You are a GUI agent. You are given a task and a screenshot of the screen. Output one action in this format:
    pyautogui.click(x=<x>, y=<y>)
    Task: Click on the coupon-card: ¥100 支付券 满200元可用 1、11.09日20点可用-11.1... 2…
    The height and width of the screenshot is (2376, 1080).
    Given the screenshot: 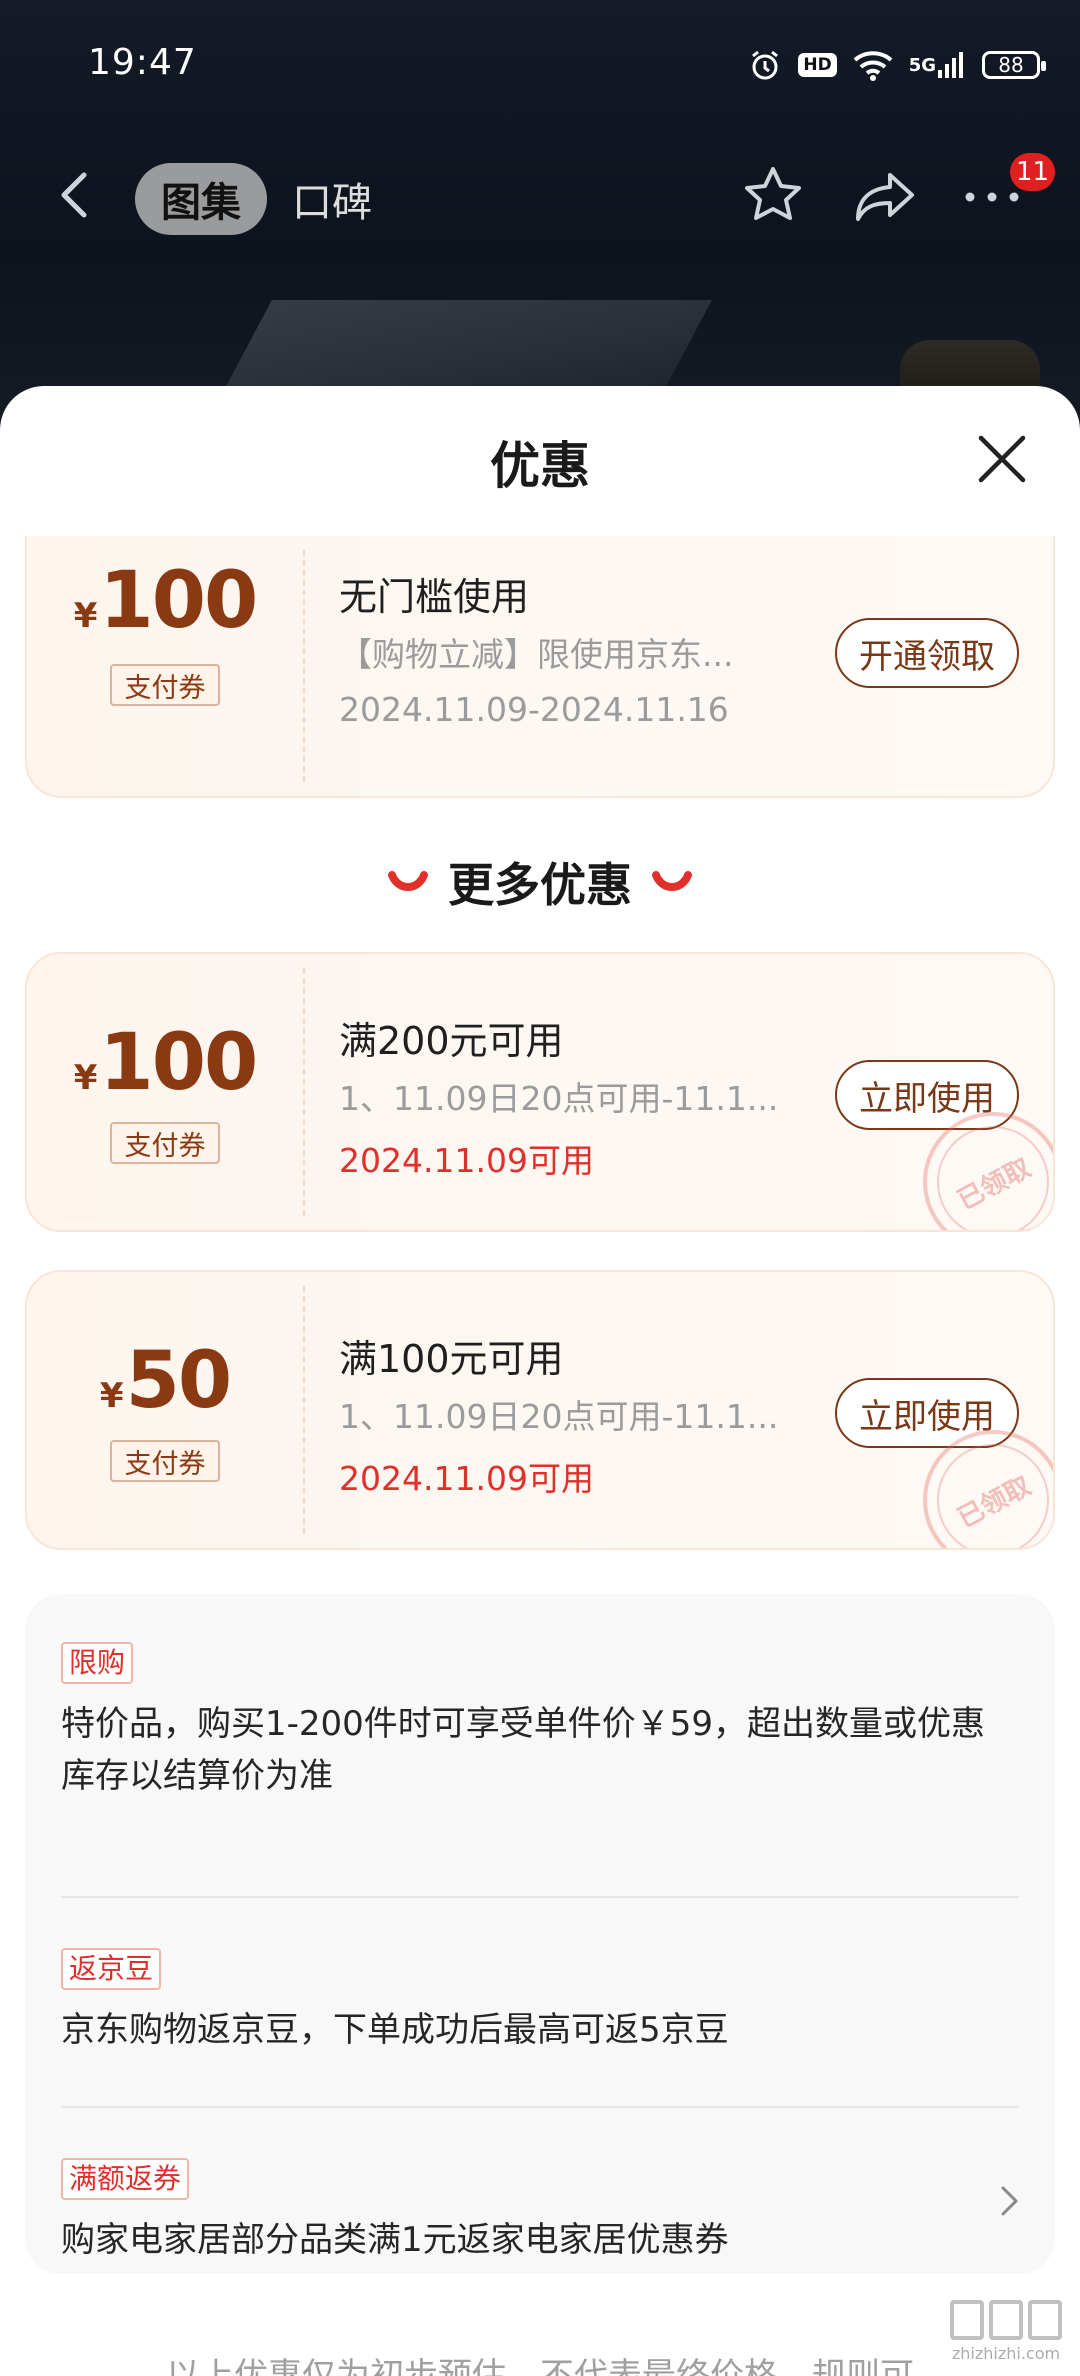 What is the action you would take?
    pyautogui.click(x=540, y=1092)
    